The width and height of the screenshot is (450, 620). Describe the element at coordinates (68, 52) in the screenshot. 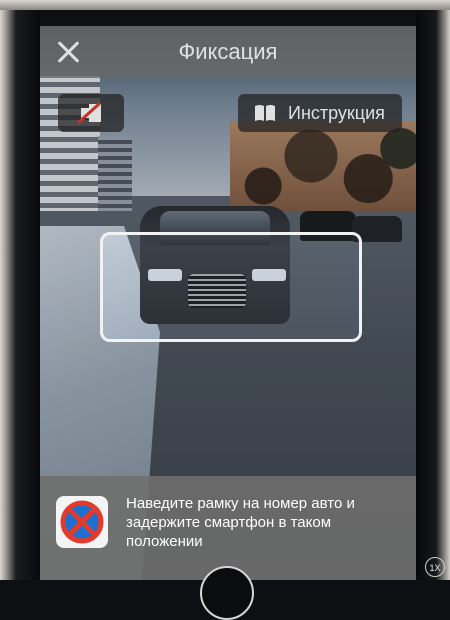

I see `close-icon` at that location.